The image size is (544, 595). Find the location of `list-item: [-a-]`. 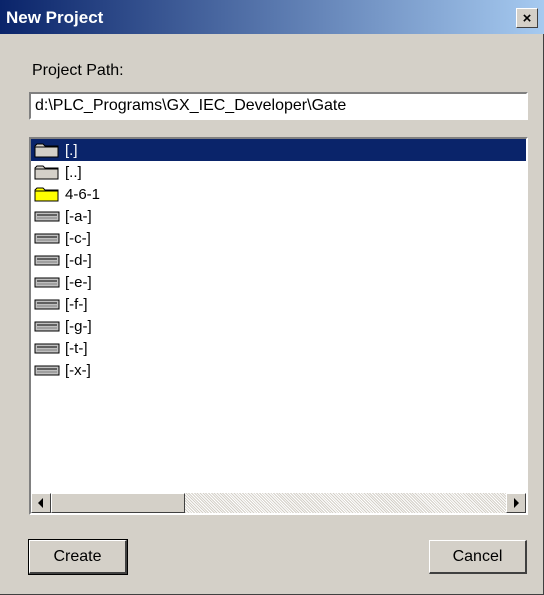

list-item: [-a-] is located at coordinates (278, 216).